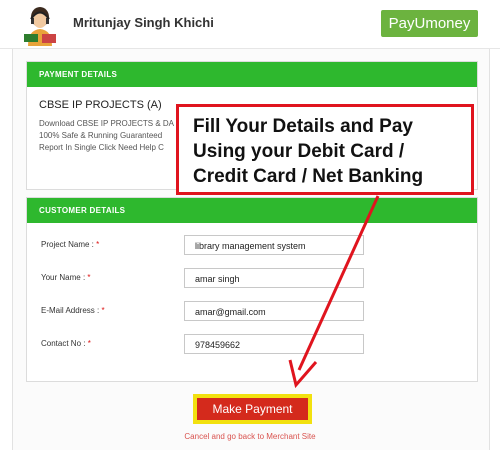  I want to click on make-payment-highlight: Make Payment, so click(252, 409).